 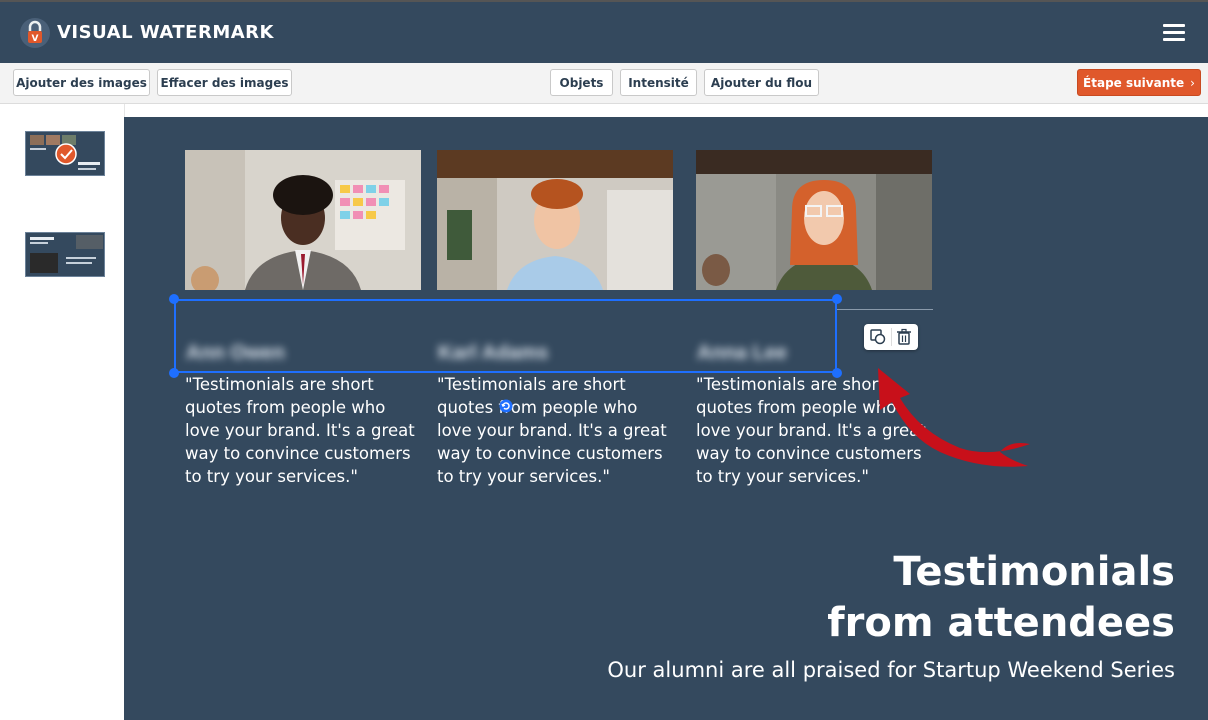 What do you see at coordinates (1174, 34) in the screenshot?
I see `hamburger-menu-icon` at bounding box center [1174, 34].